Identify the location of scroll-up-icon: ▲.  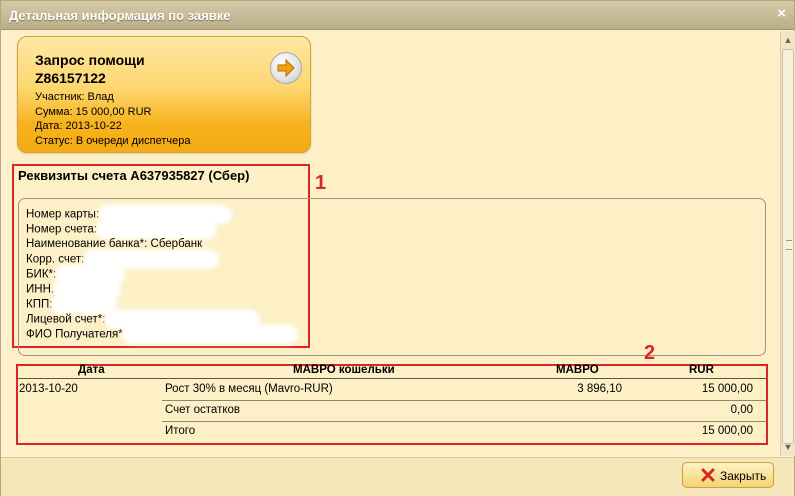
(788, 40).